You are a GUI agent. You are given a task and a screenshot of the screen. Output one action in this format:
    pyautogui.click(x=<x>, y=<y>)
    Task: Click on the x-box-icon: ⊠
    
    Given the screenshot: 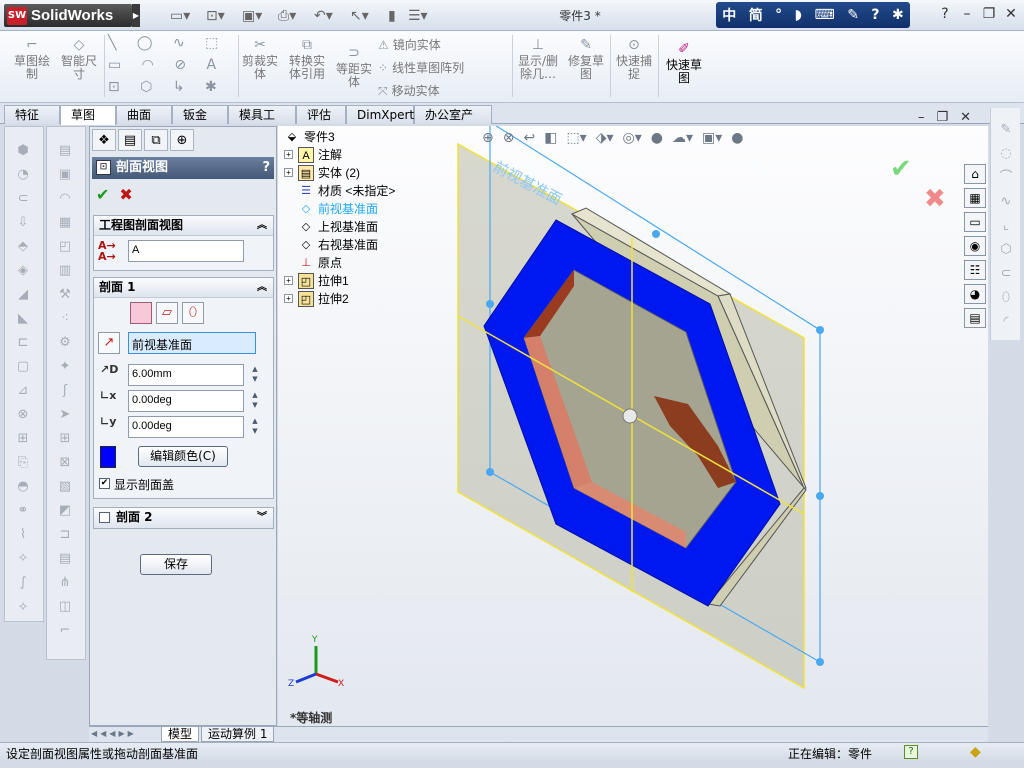 What is the action you would take?
    pyautogui.click(x=65, y=463)
    